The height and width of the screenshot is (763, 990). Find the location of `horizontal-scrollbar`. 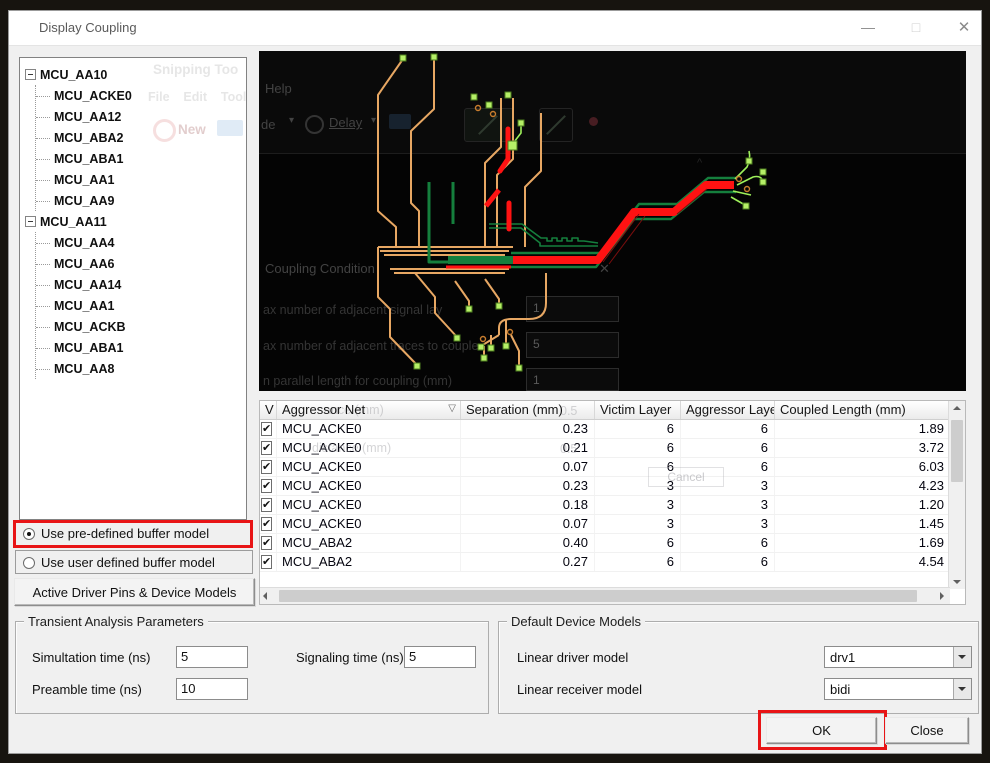

horizontal-scrollbar is located at coordinates (605, 595).